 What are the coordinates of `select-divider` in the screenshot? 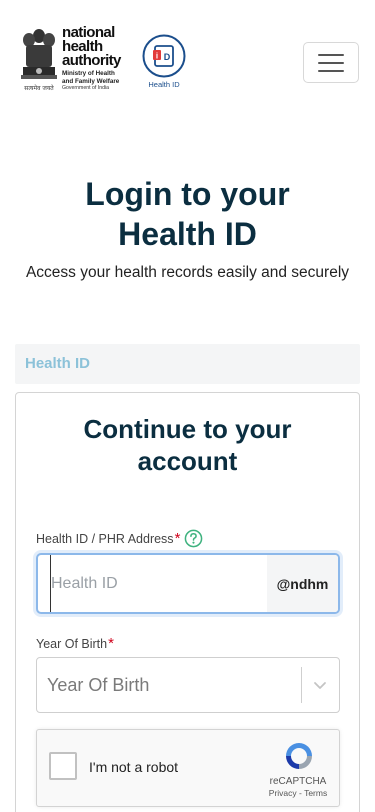 It's located at (301, 685).